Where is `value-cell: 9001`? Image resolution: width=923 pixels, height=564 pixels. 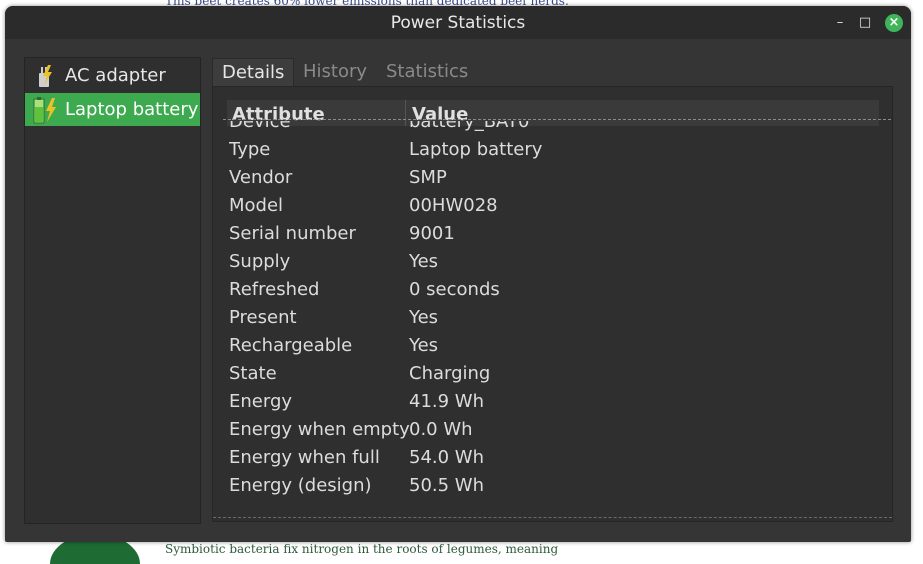 value-cell: 9001 is located at coordinates (432, 233).